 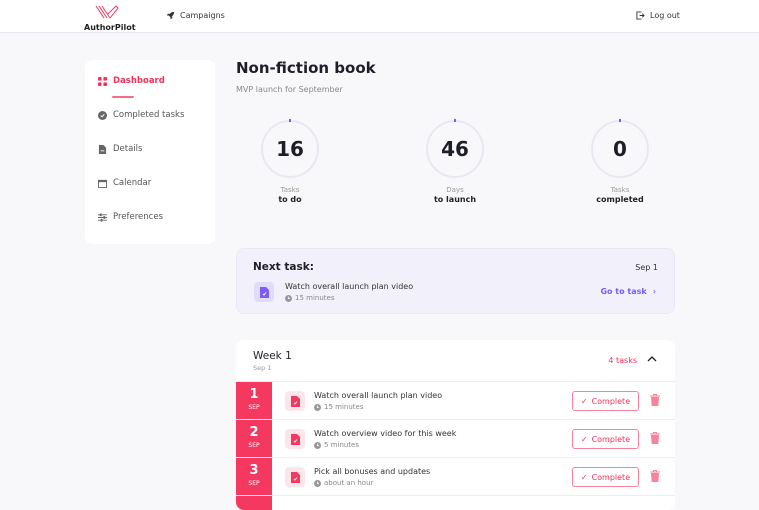 What do you see at coordinates (289, 89) in the screenshot?
I see `page-subtitle: MVP launch for September` at bounding box center [289, 89].